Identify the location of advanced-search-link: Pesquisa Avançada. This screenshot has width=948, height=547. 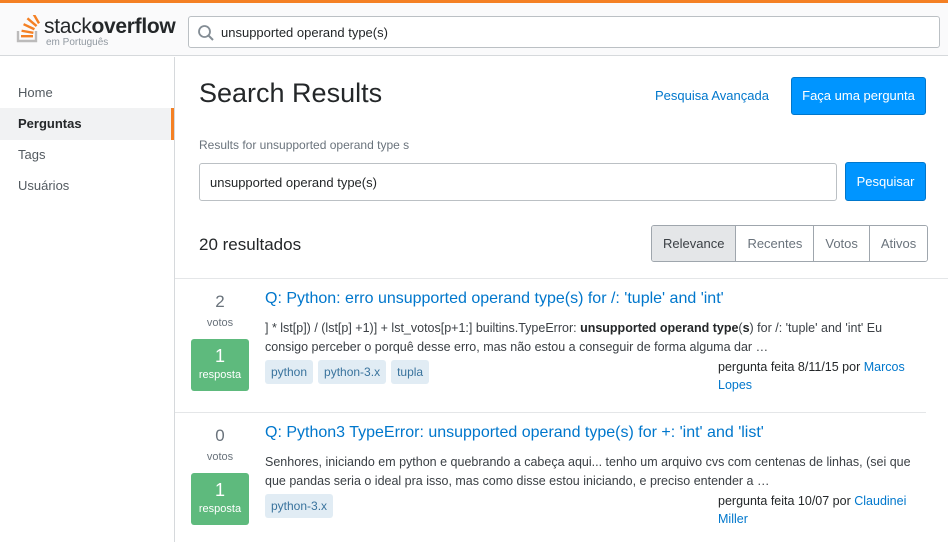
(712, 95).